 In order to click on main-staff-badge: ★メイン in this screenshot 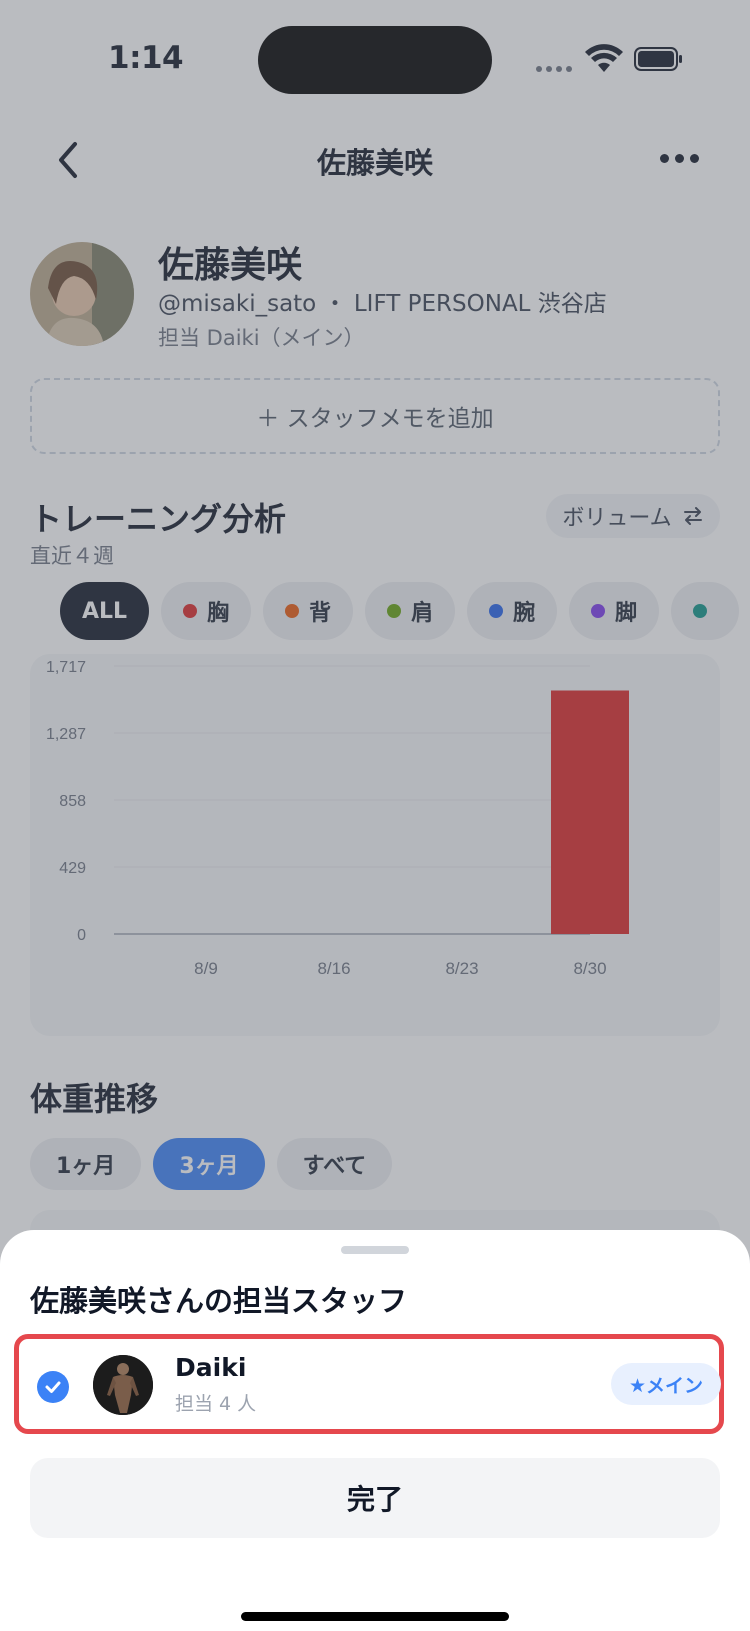, I will do `click(666, 1384)`.